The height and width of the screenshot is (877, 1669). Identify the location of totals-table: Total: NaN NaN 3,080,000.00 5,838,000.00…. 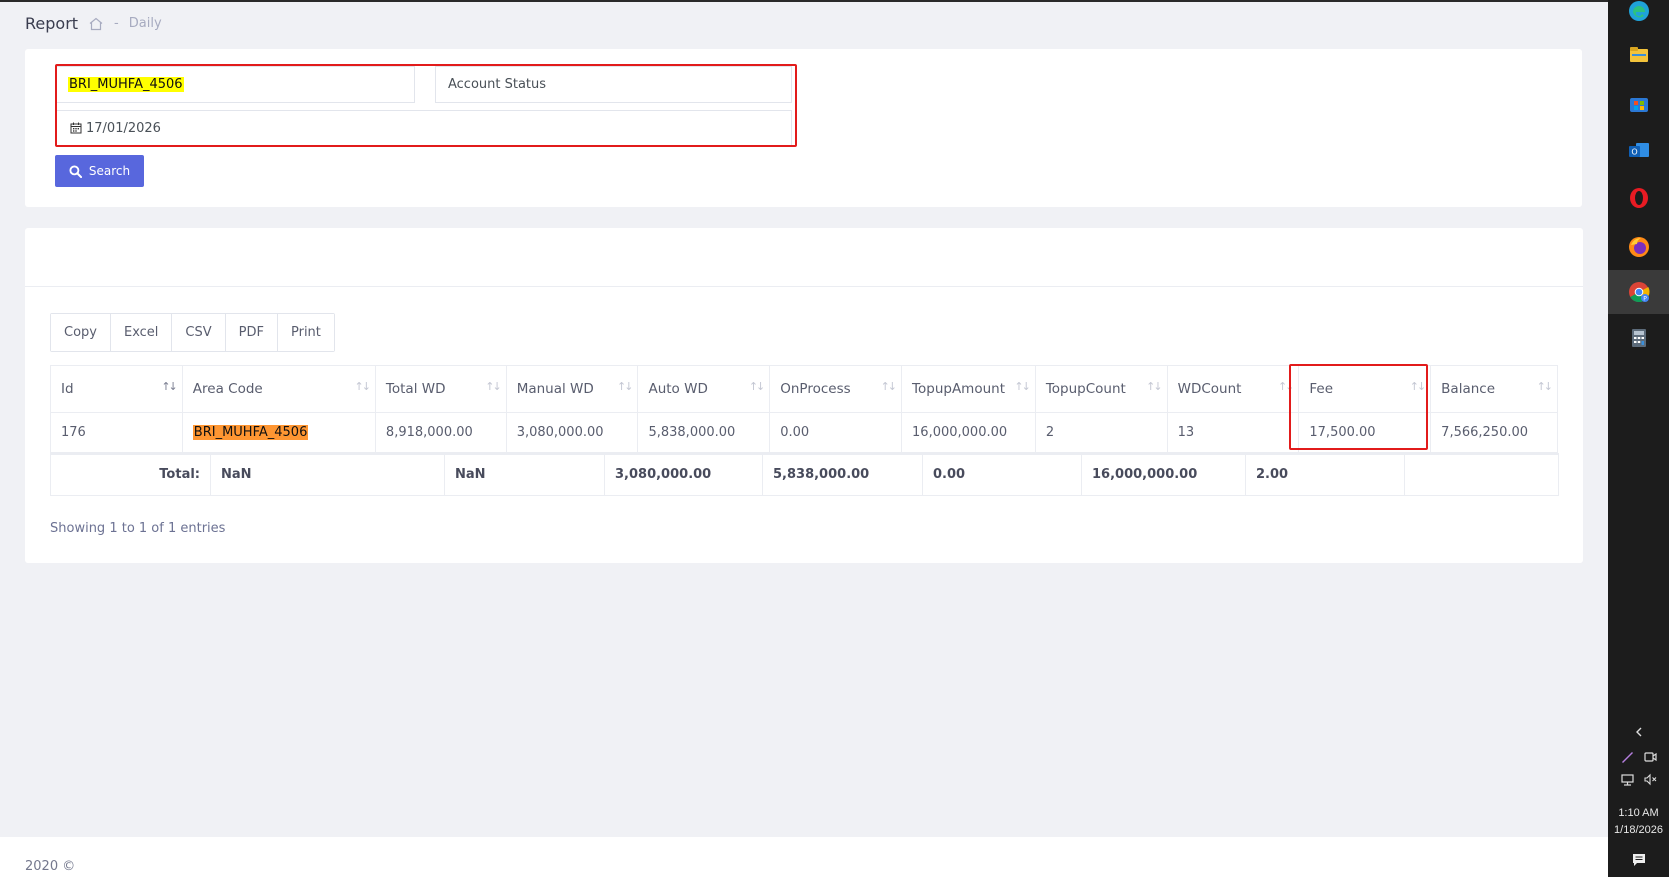
(804, 474).